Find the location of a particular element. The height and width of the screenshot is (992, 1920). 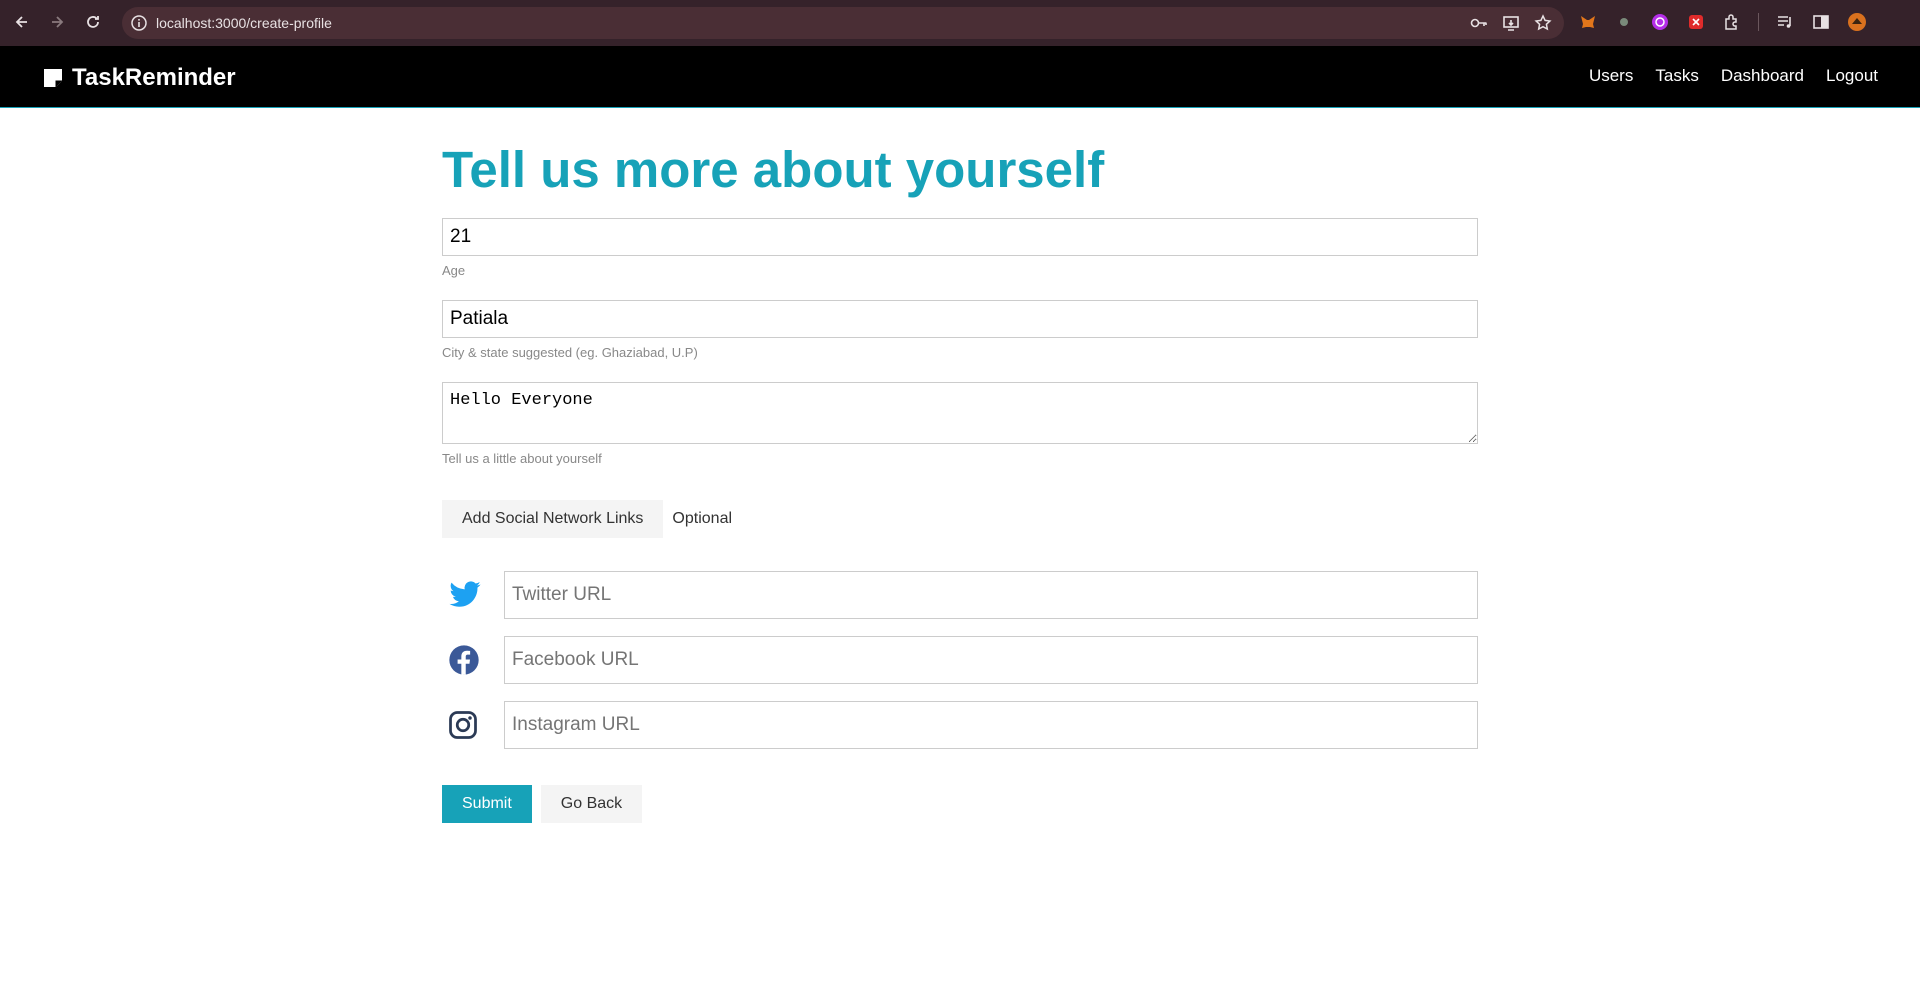

add-social-links-button: Add Social Network Links is located at coordinates (553, 519).